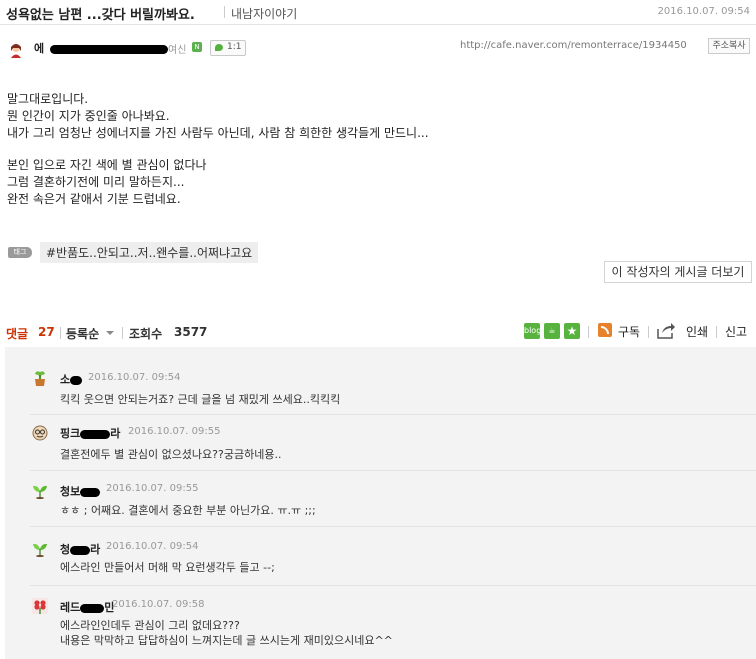 The height and width of the screenshot is (659, 756). Describe the element at coordinates (191, 332) in the screenshot. I see `views-count: 3577` at that location.